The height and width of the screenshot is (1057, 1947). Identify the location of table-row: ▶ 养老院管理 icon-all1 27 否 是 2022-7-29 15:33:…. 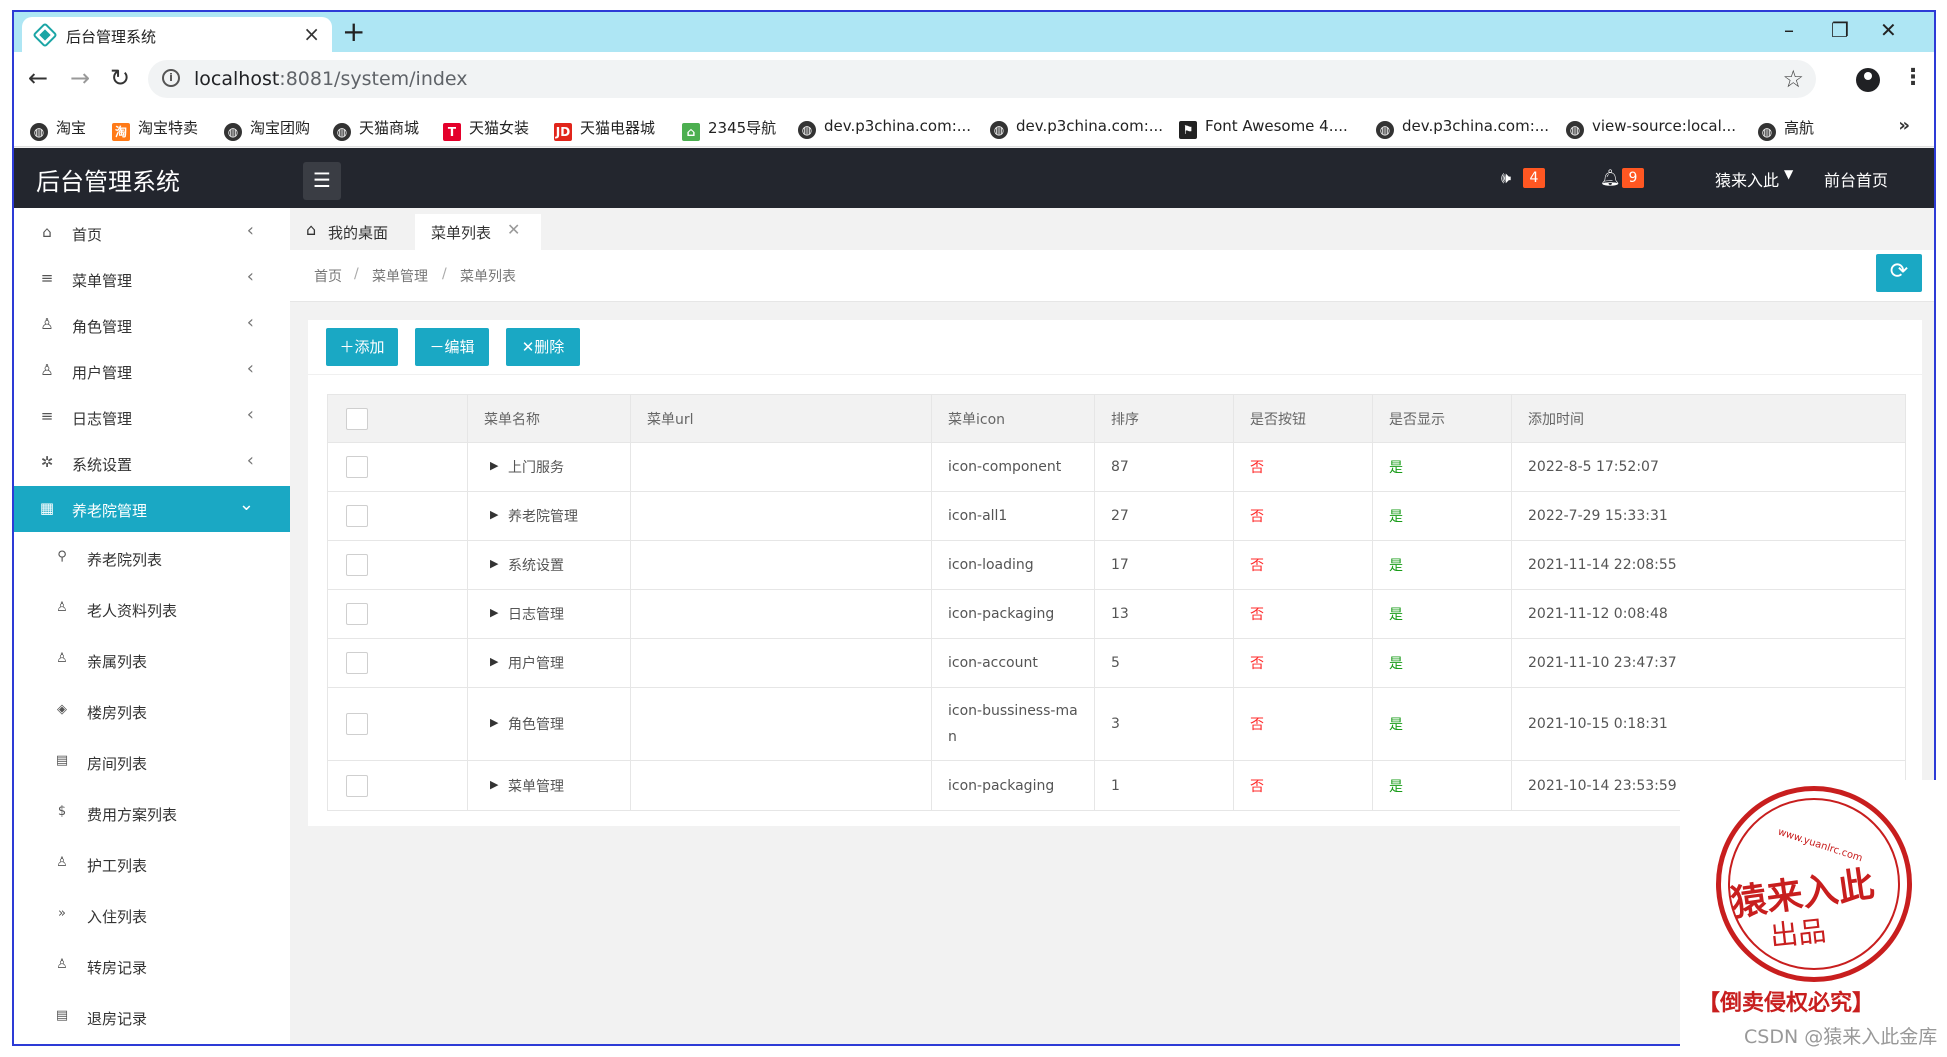
(1116, 516).